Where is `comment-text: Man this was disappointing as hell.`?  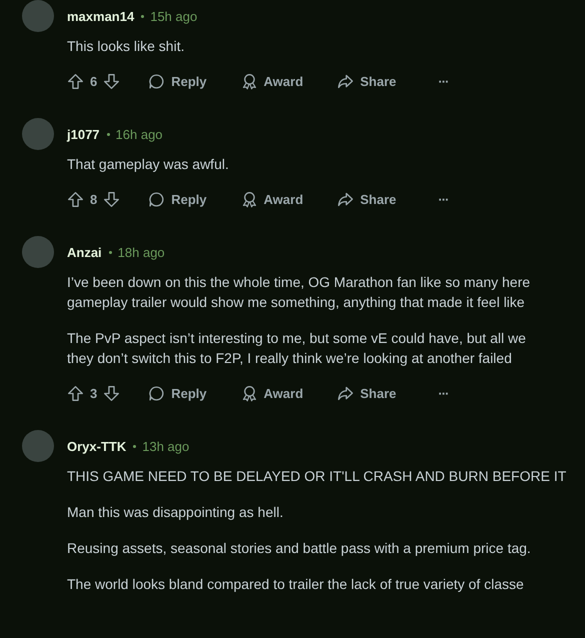 comment-text: Man this was disappointing as hell. is located at coordinates (175, 512).